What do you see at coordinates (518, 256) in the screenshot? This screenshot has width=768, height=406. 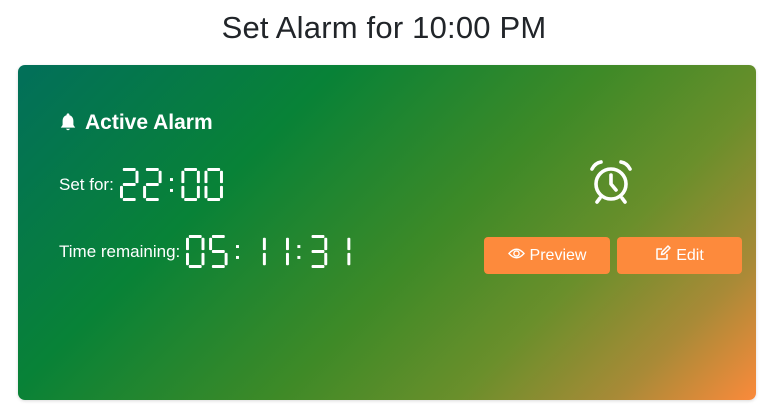 I see `eye-icon` at bounding box center [518, 256].